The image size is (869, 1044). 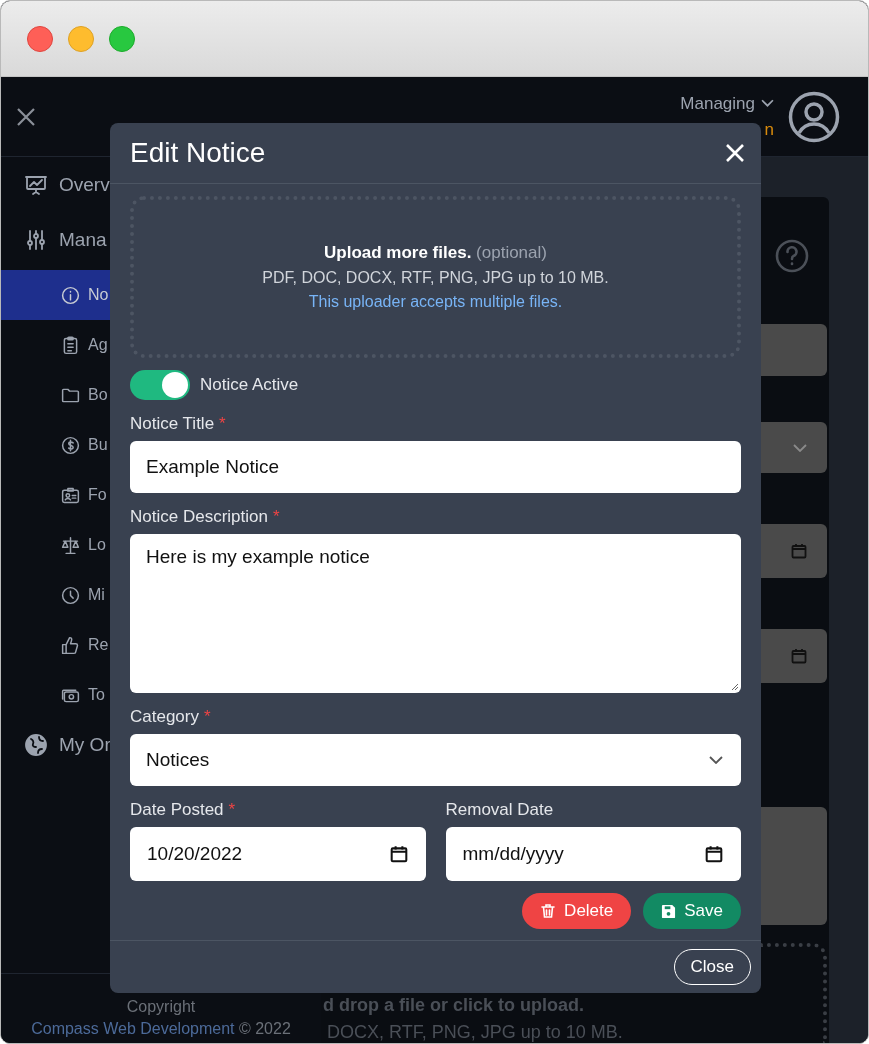 I want to click on sidebar-label: My Or, so click(x=85, y=745).